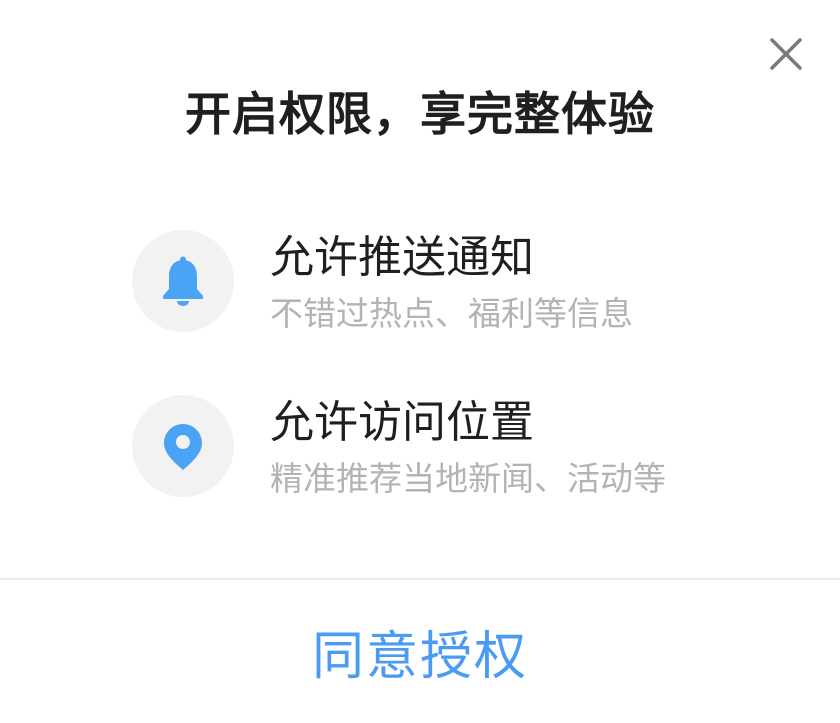 The height and width of the screenshot is (723, 840). I want to click on close-button, so click(786, 54).